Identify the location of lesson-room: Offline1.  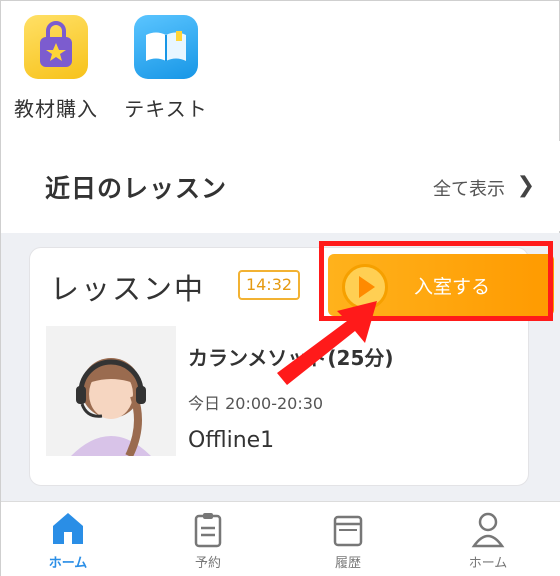
(231, 440).